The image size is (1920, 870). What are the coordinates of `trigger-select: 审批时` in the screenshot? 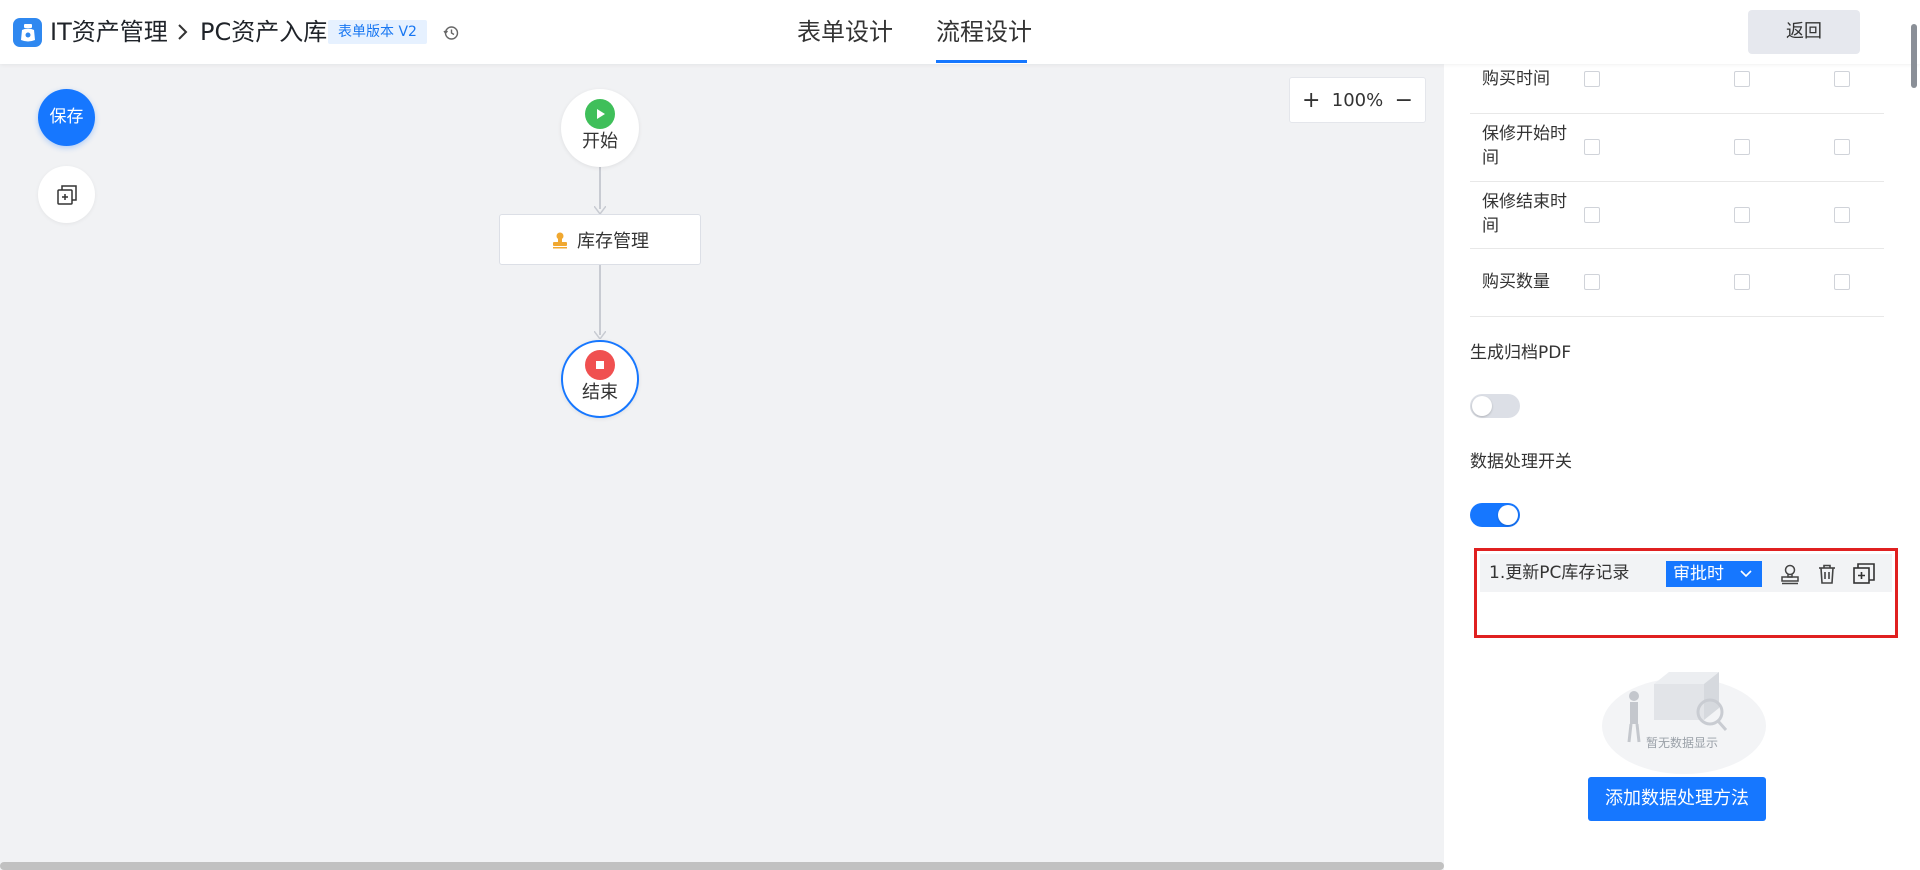 It's located at (1714, 574).